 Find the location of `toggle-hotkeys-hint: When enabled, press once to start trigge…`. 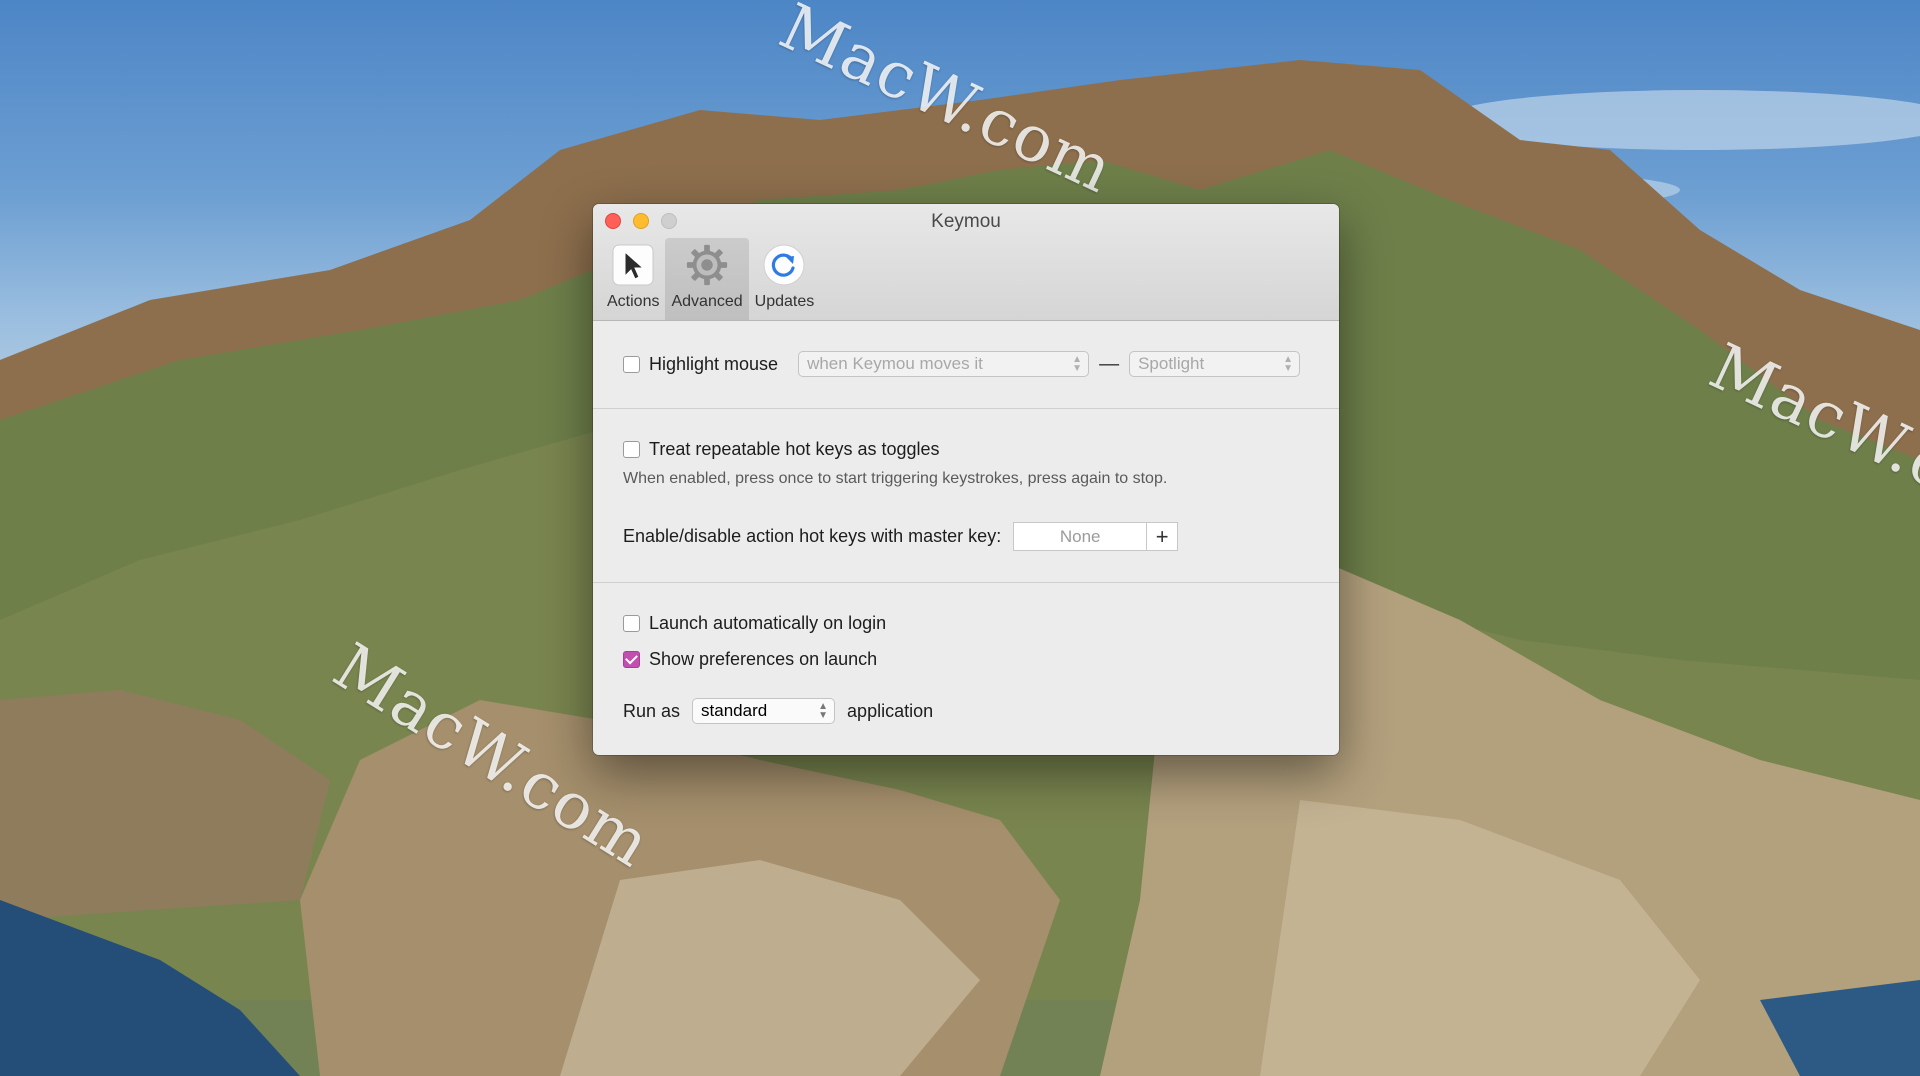

toggle-hotkeys-hint: When enabled, press once to start trigge… is located at coordinates (895, 478).